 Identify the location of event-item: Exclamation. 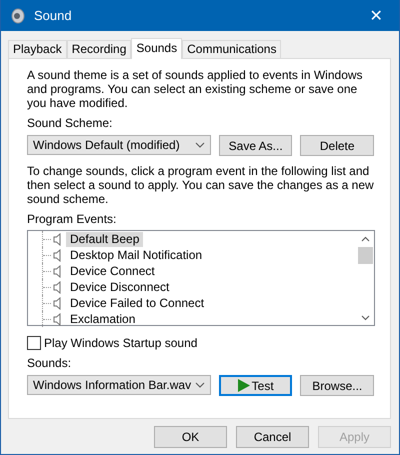
(103, 319).